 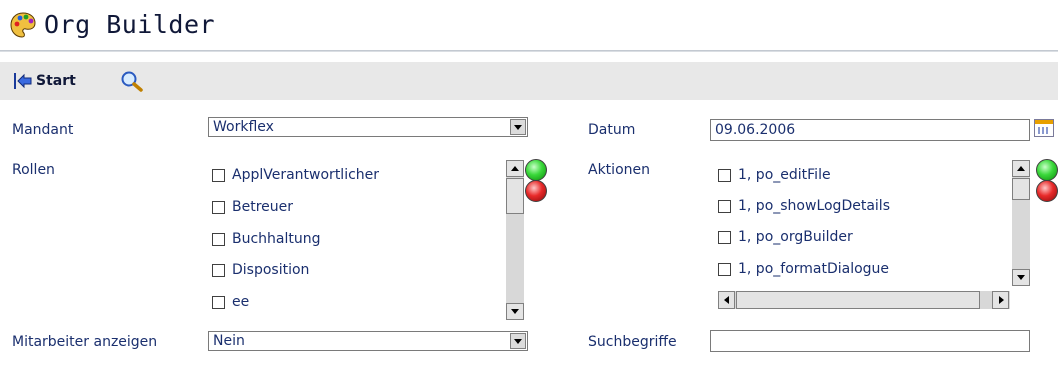 What do you see at coordinates (784, 175) in the screenshot?
I see `aktionen-item-label: 1, po_editFile` at bounding box center [784, 175].